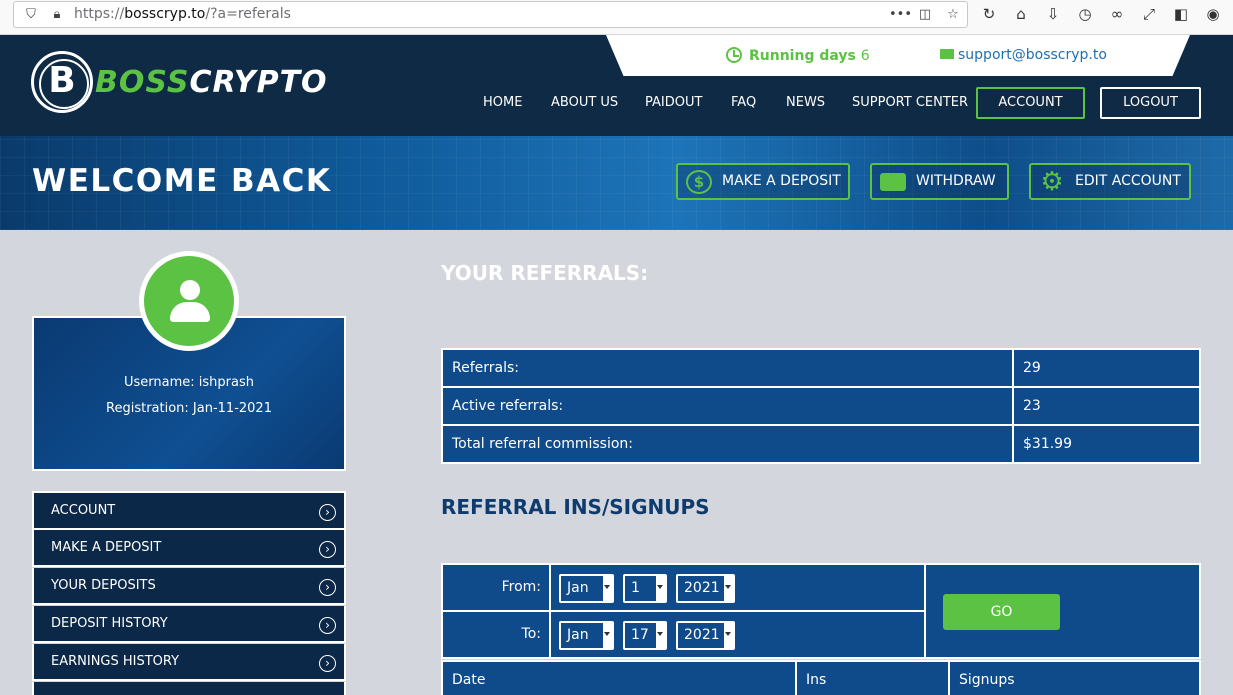  I want to click on sidebar-item-next, so click(189, 688).